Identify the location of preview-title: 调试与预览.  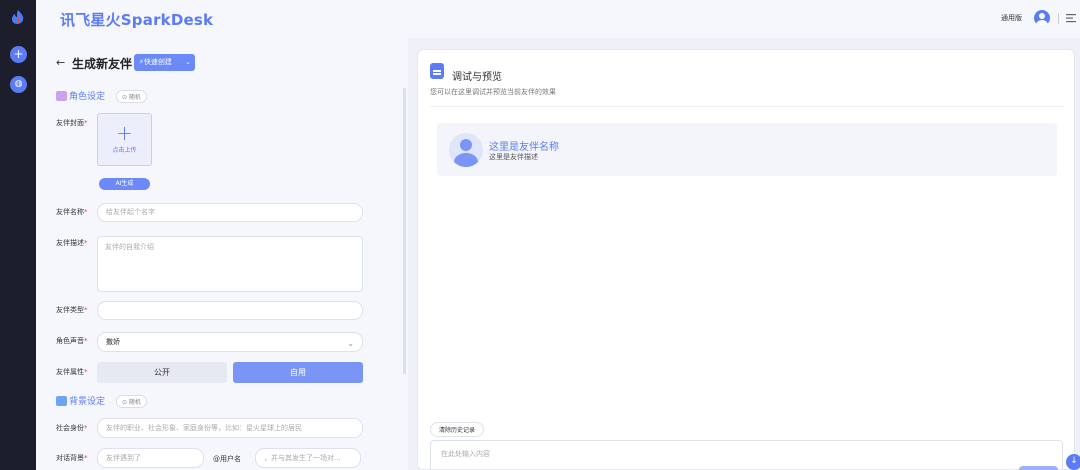
(477, 77).